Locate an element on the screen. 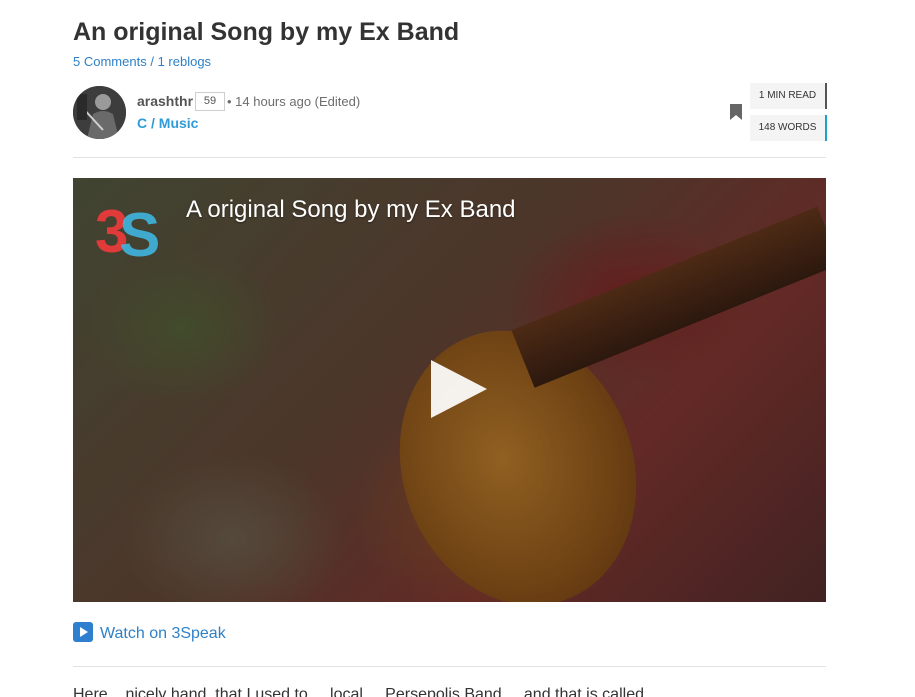 The width and height of the screenshot is (915, 697). content-divider is located at coordinates (449, 666).